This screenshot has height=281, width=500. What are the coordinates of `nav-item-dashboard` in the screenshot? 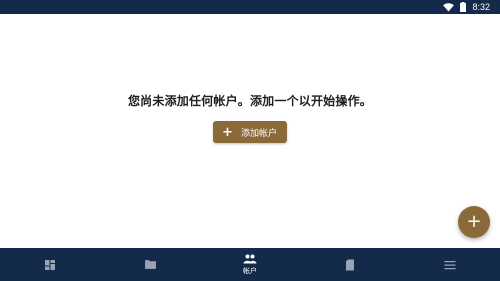 It's located at (50, 264).